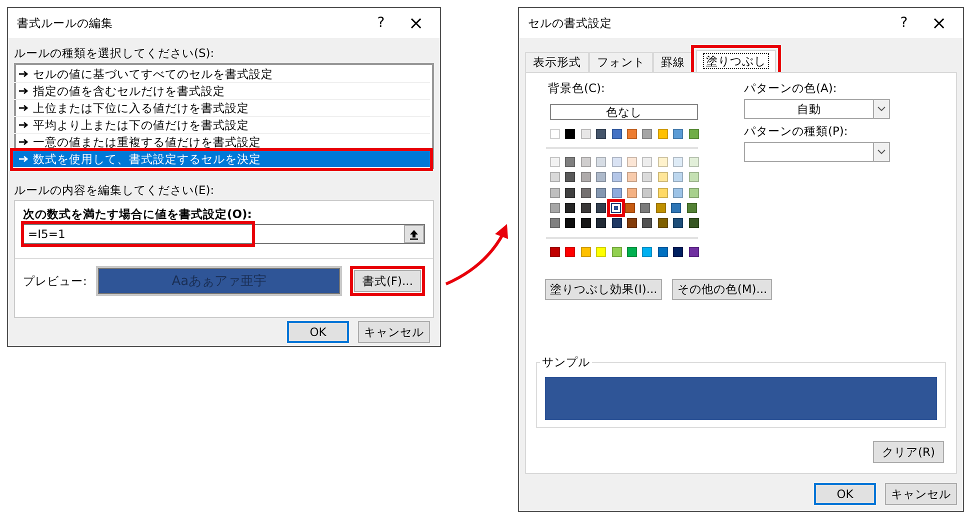 This screenshot has height=522, width=976. I want to click on chevron-icon, so click(881, 152).